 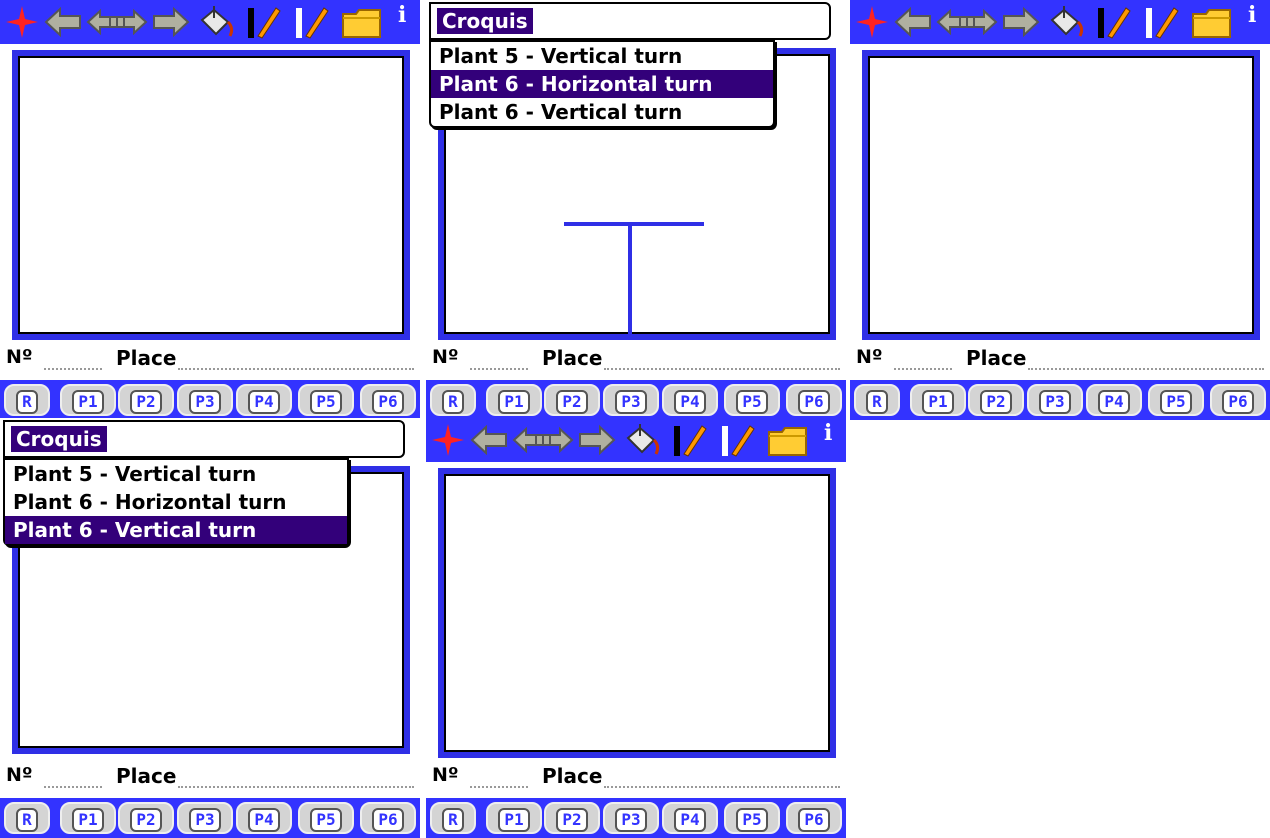 What do you see at coordinates (19, 357) in the screenshot?
I see `number-label: Nº` at bounding box center [19, 357].